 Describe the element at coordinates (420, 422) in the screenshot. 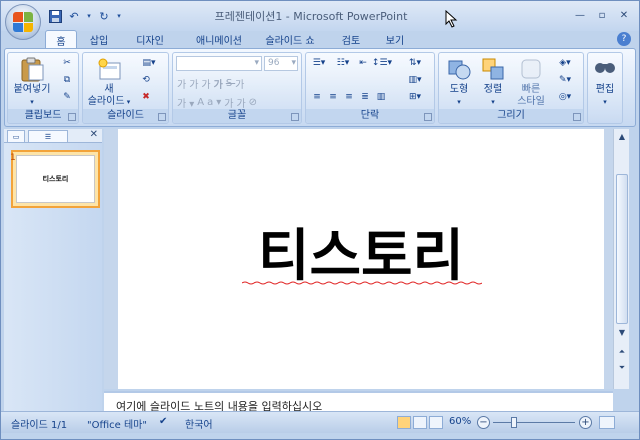

I see `slide-sorter-icon` at that location.